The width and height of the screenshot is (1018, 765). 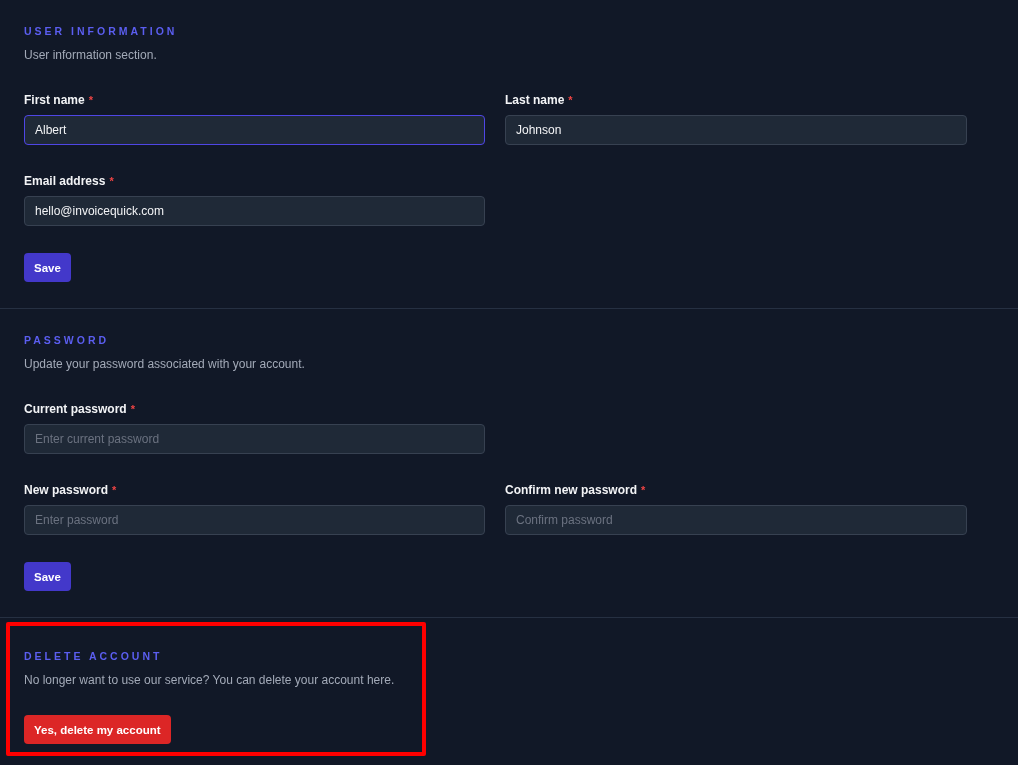 I want to click on field-label: Last name, so click(x=535, y=100).